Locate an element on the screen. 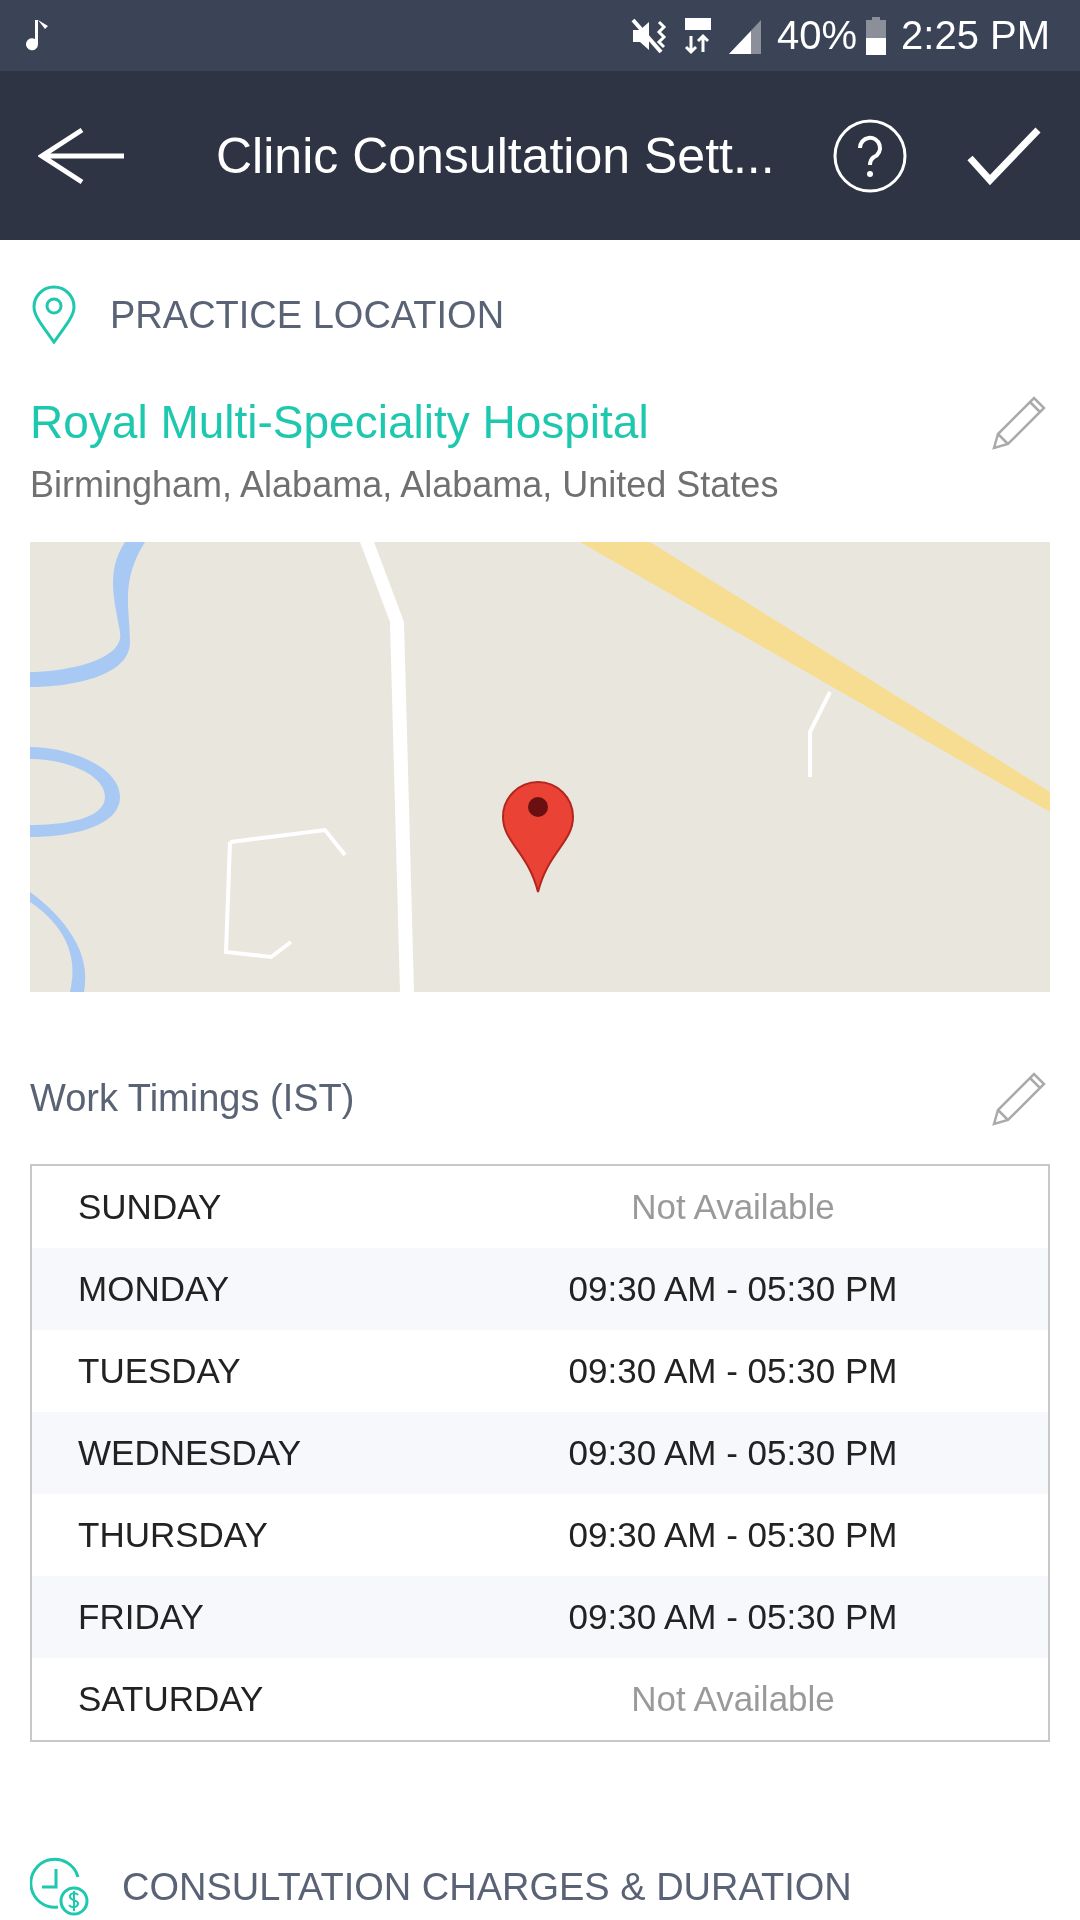 Image resolution: width=1080 pixels, height=1920 pixels. back-arrow-icon is located at coordinates (82, 155).